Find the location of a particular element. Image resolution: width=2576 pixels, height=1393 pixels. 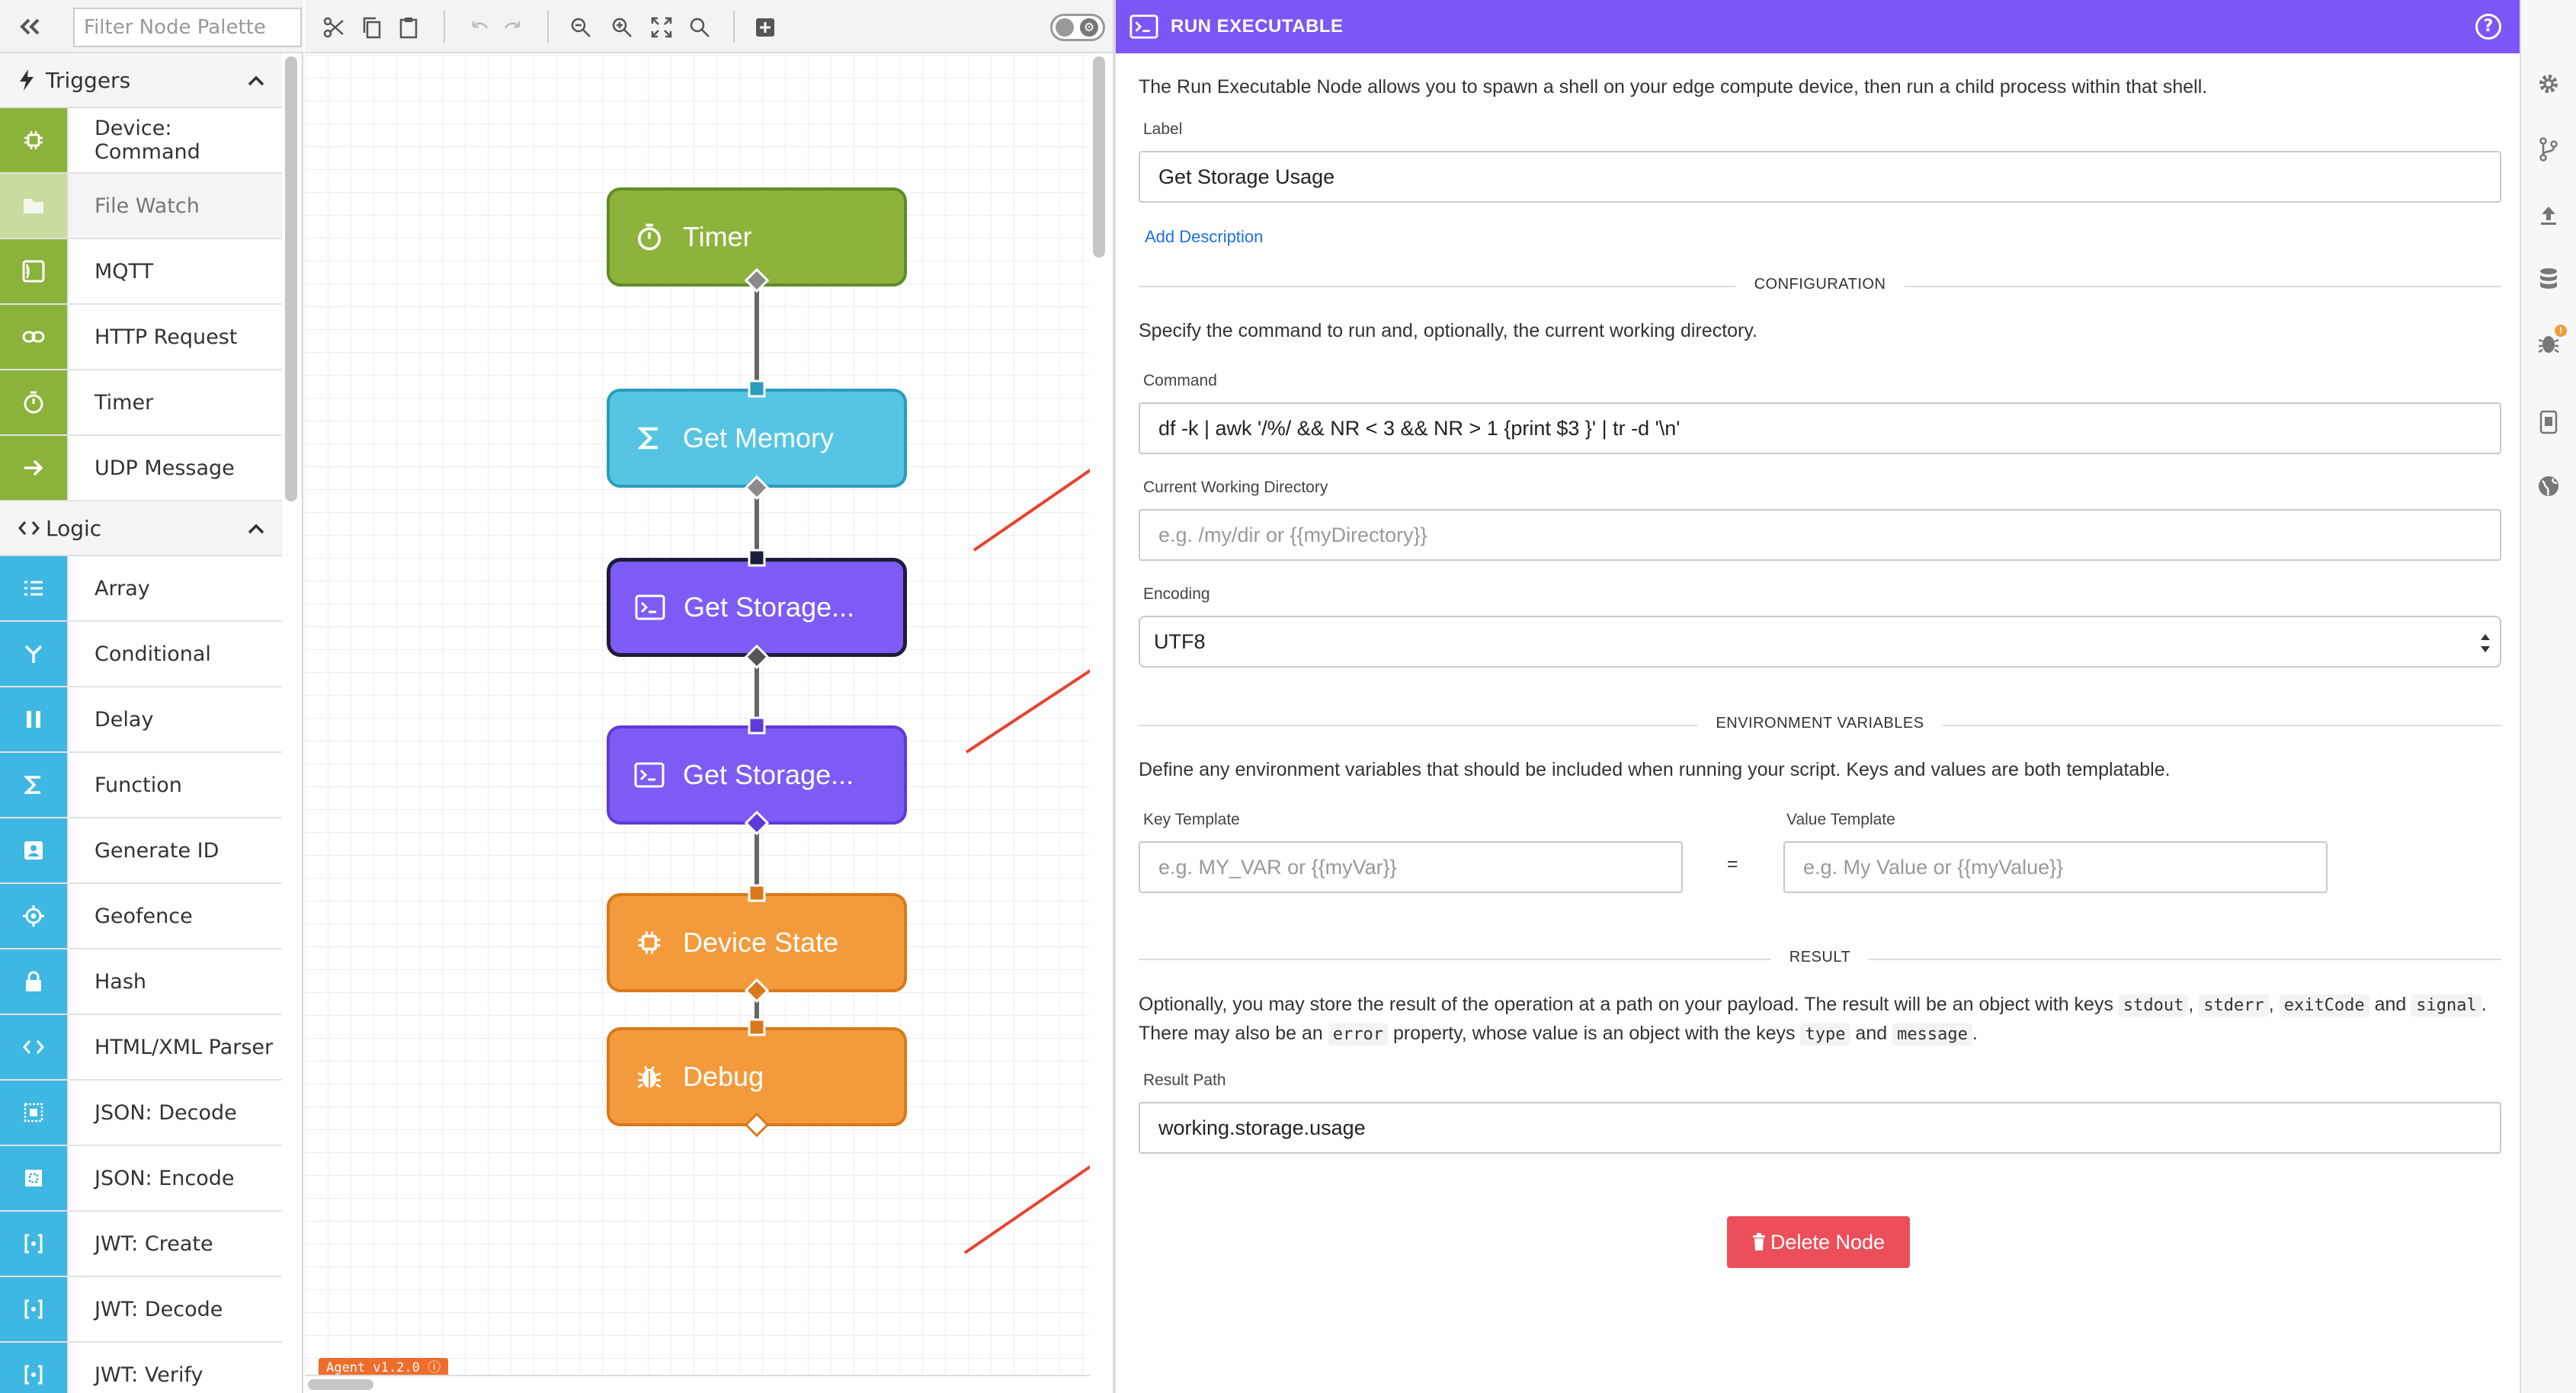

terminal-icon is located at coordinates (1143, 26).